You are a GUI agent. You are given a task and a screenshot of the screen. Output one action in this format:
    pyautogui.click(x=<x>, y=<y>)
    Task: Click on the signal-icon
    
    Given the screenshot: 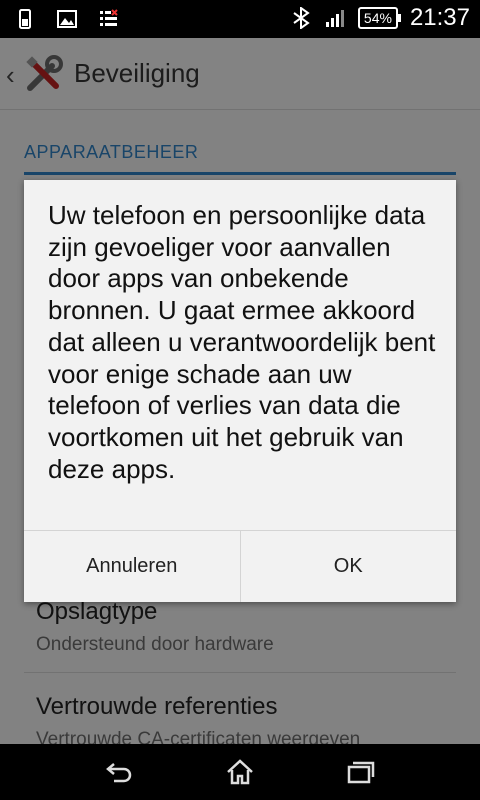 What is the action you would take?
    pyautogui.click(x=334, y=18)
    